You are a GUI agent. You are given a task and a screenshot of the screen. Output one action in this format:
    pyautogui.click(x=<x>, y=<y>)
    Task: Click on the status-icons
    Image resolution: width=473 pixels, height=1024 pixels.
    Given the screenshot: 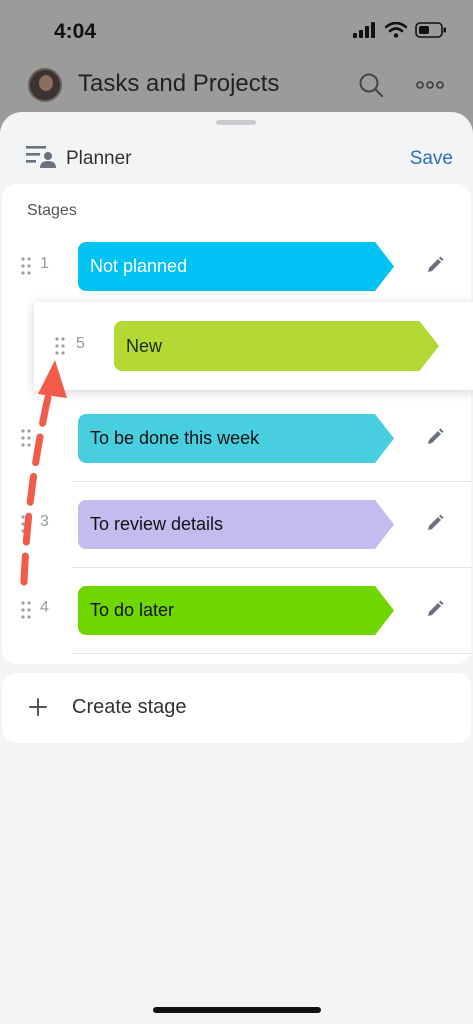 What is the action you would take?
    pyautogui.click(x=400, y=30)
    